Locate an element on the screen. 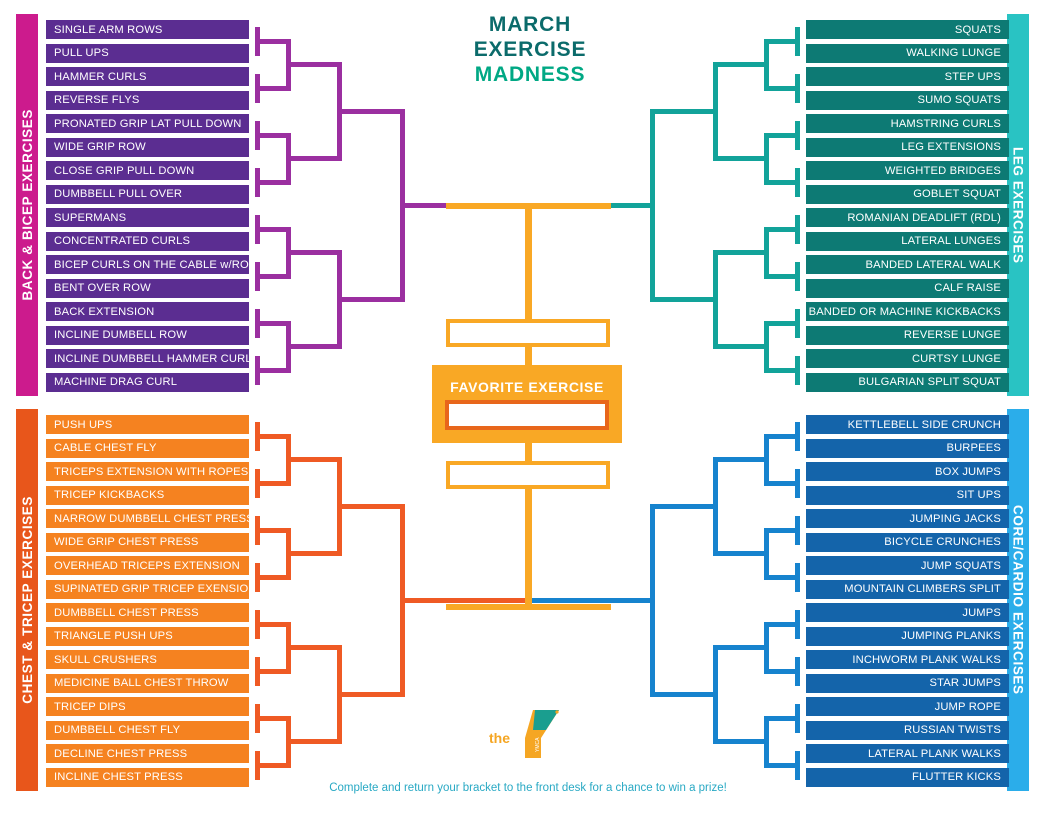 The image size is (1056, 816). center-cap-lower-left is located at coordinates (489, 607).